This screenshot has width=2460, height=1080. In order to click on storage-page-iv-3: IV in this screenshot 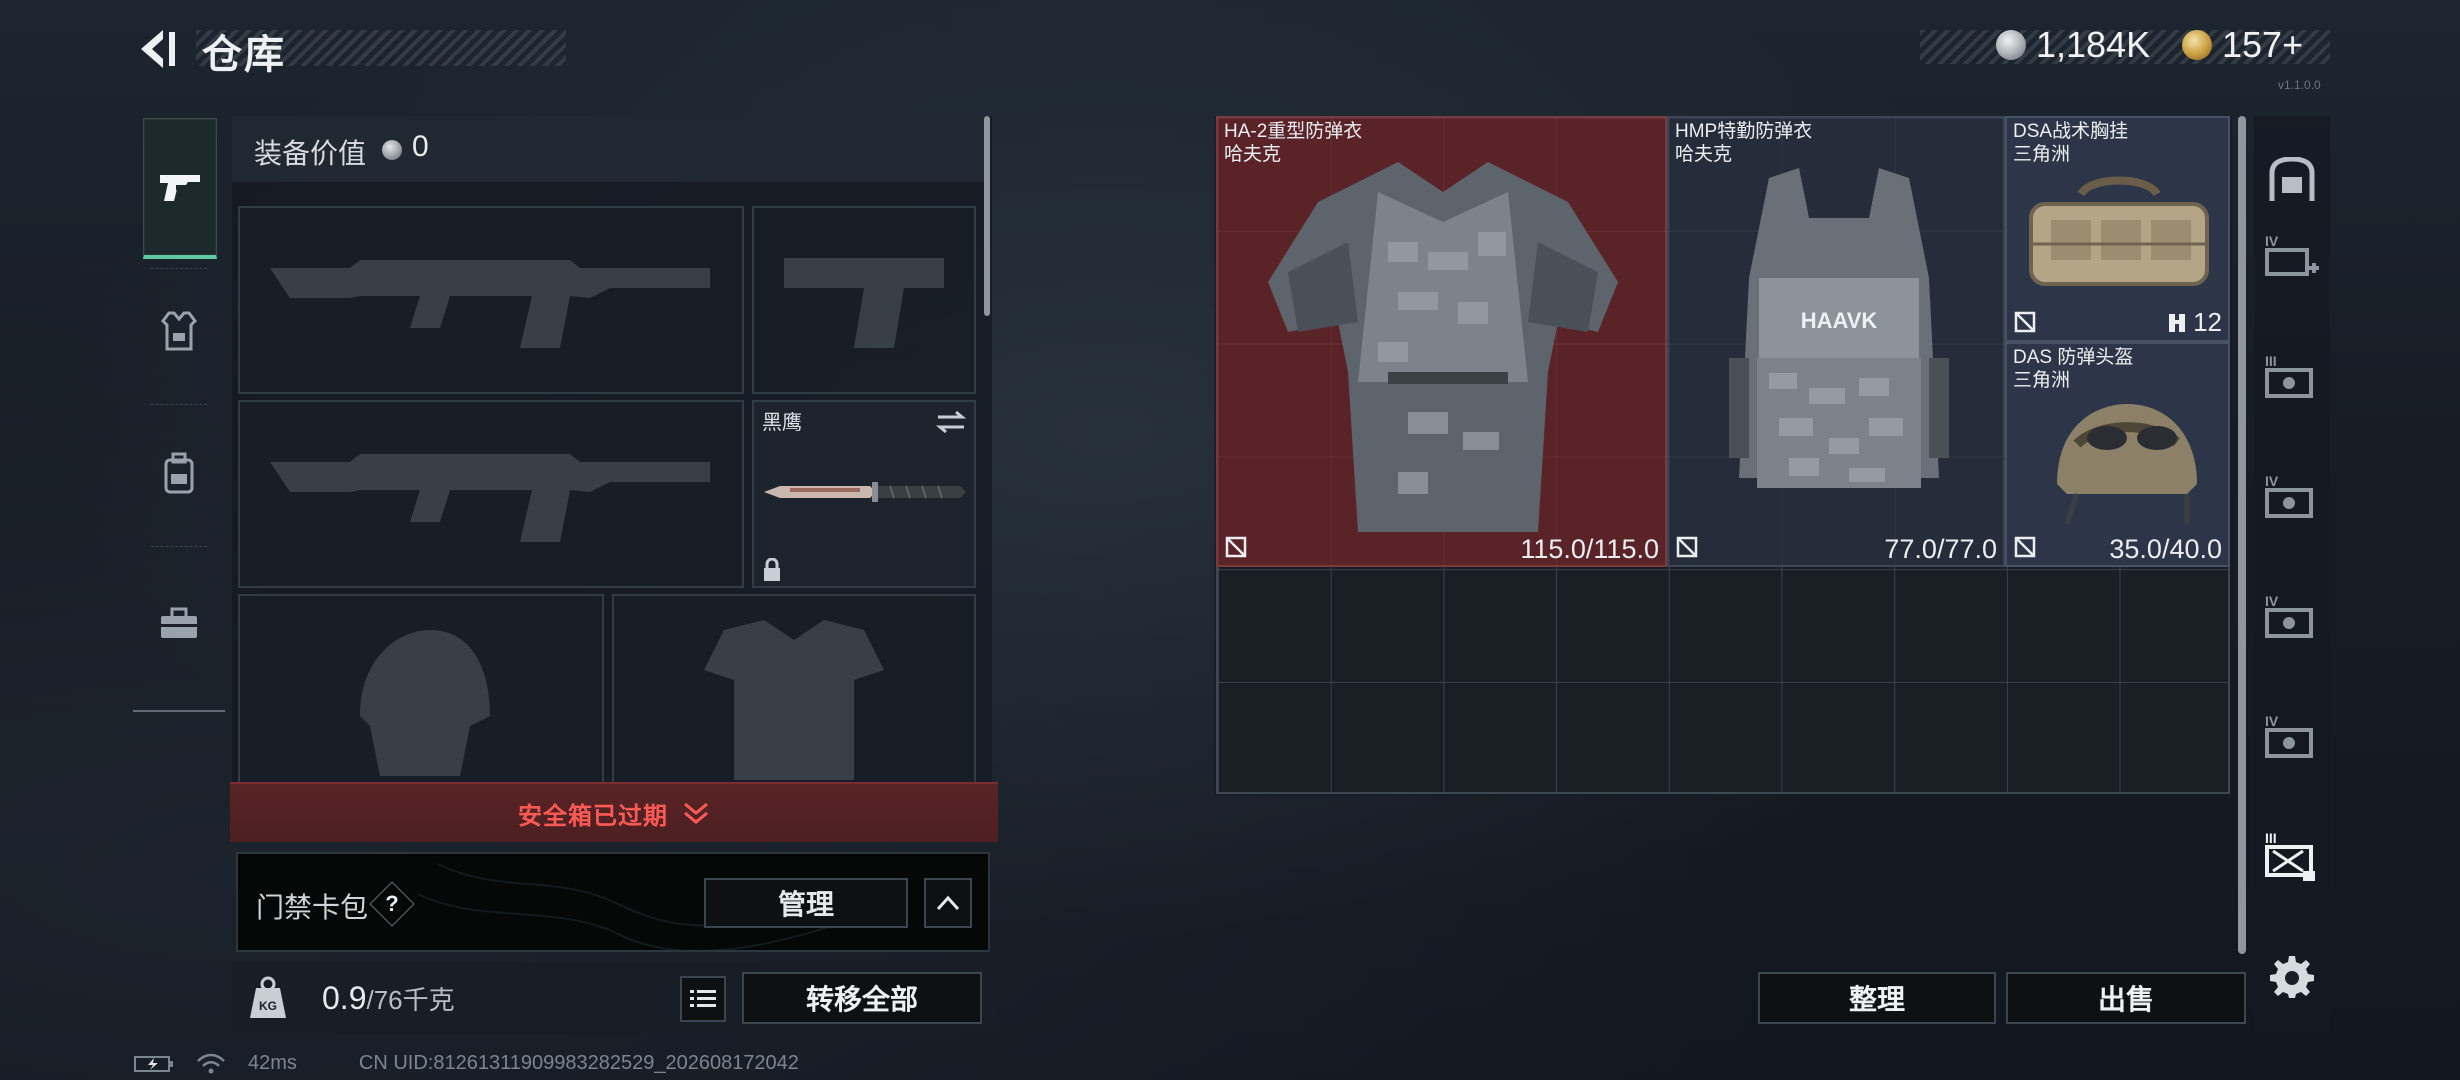, I will do `click(2292, 738)`.